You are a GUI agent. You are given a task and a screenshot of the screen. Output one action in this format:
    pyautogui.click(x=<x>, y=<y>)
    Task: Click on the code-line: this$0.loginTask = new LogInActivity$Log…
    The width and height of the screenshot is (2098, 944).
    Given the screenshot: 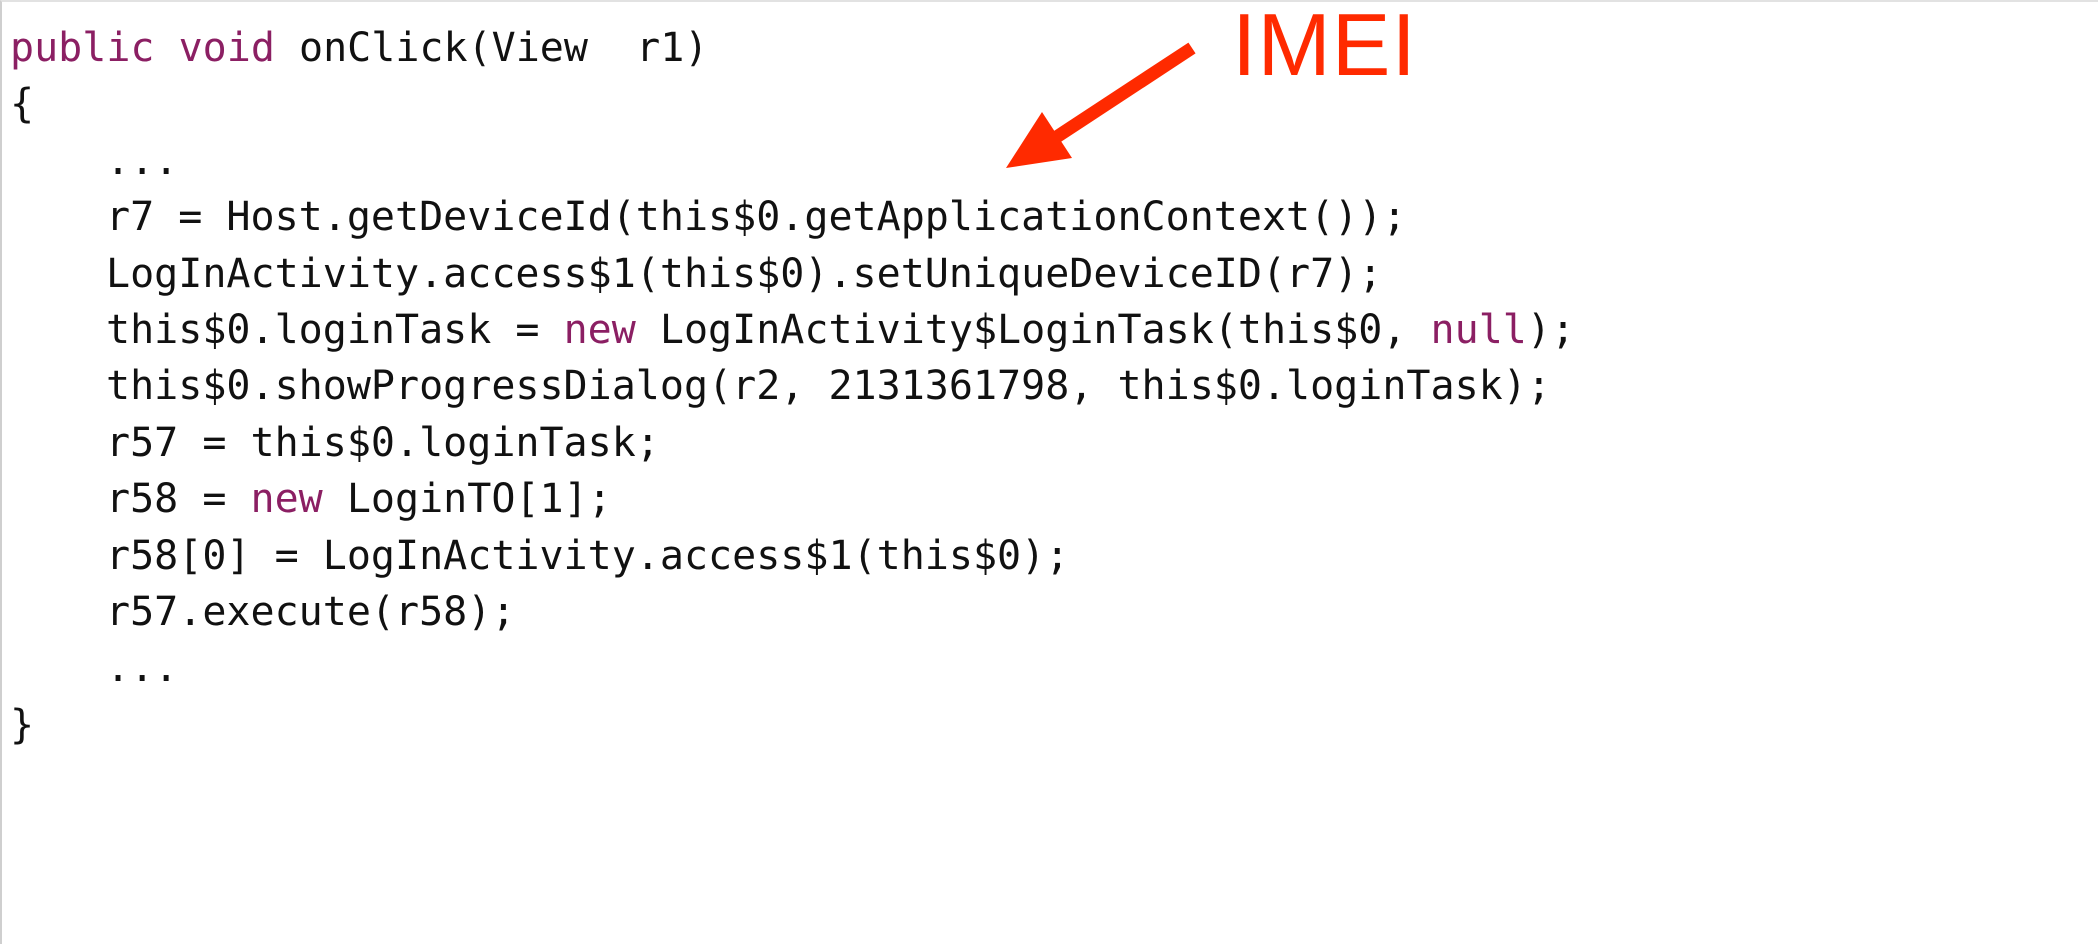 What is the action you would take?
    pyautogui.click(x=792, y=330)
    